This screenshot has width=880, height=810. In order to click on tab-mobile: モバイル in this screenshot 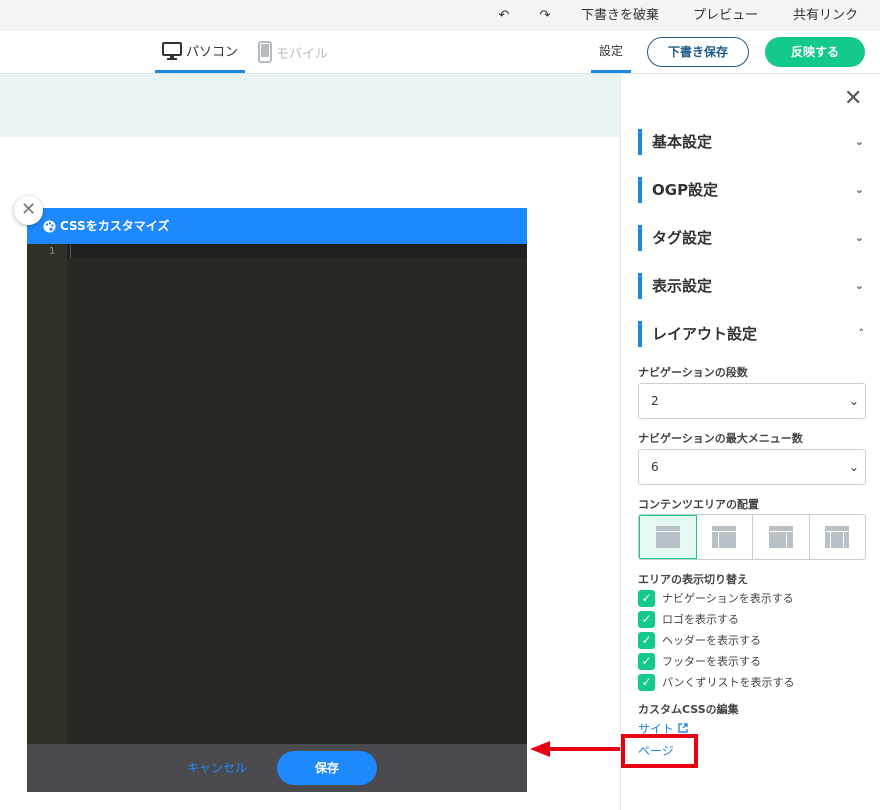, I will do `click(298, 52)`.